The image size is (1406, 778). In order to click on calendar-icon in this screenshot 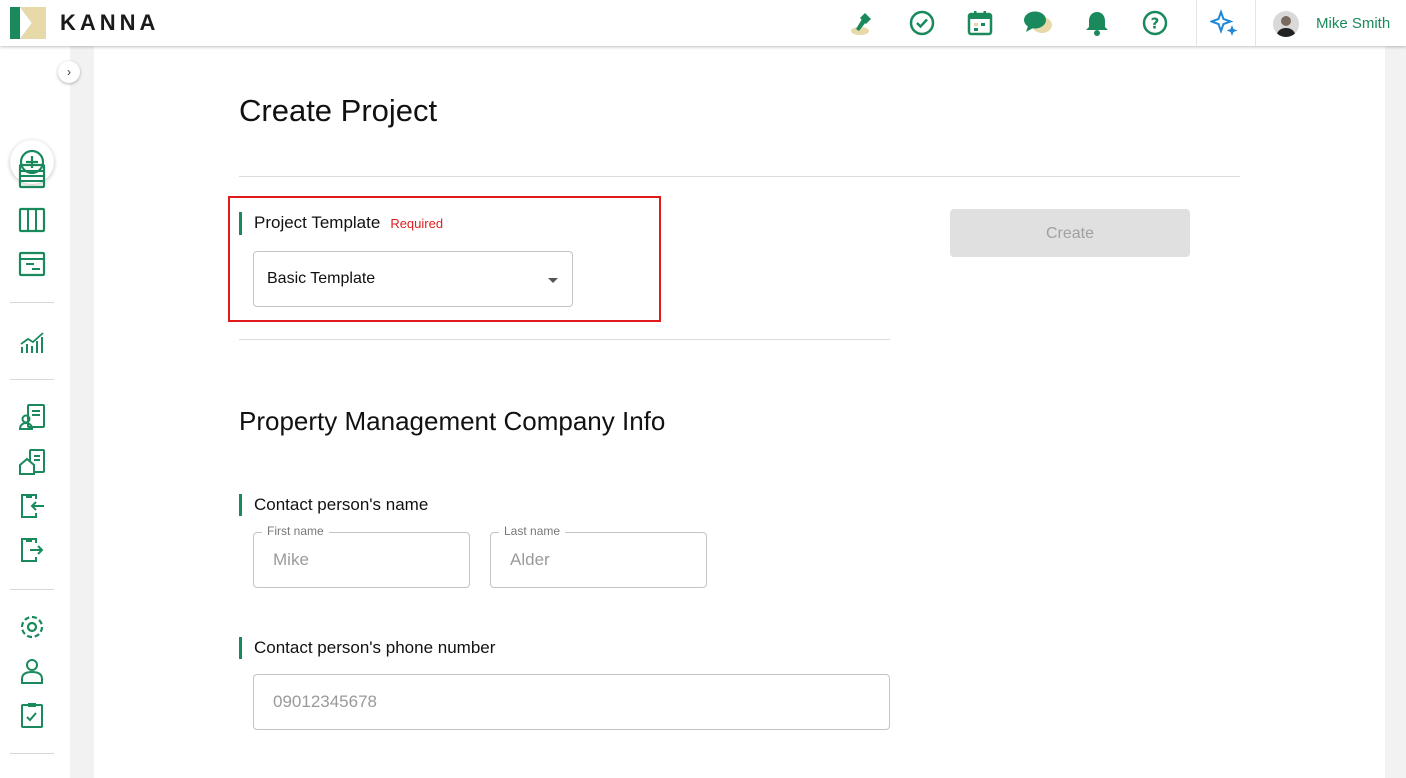, I will do `click(980, 23)`.